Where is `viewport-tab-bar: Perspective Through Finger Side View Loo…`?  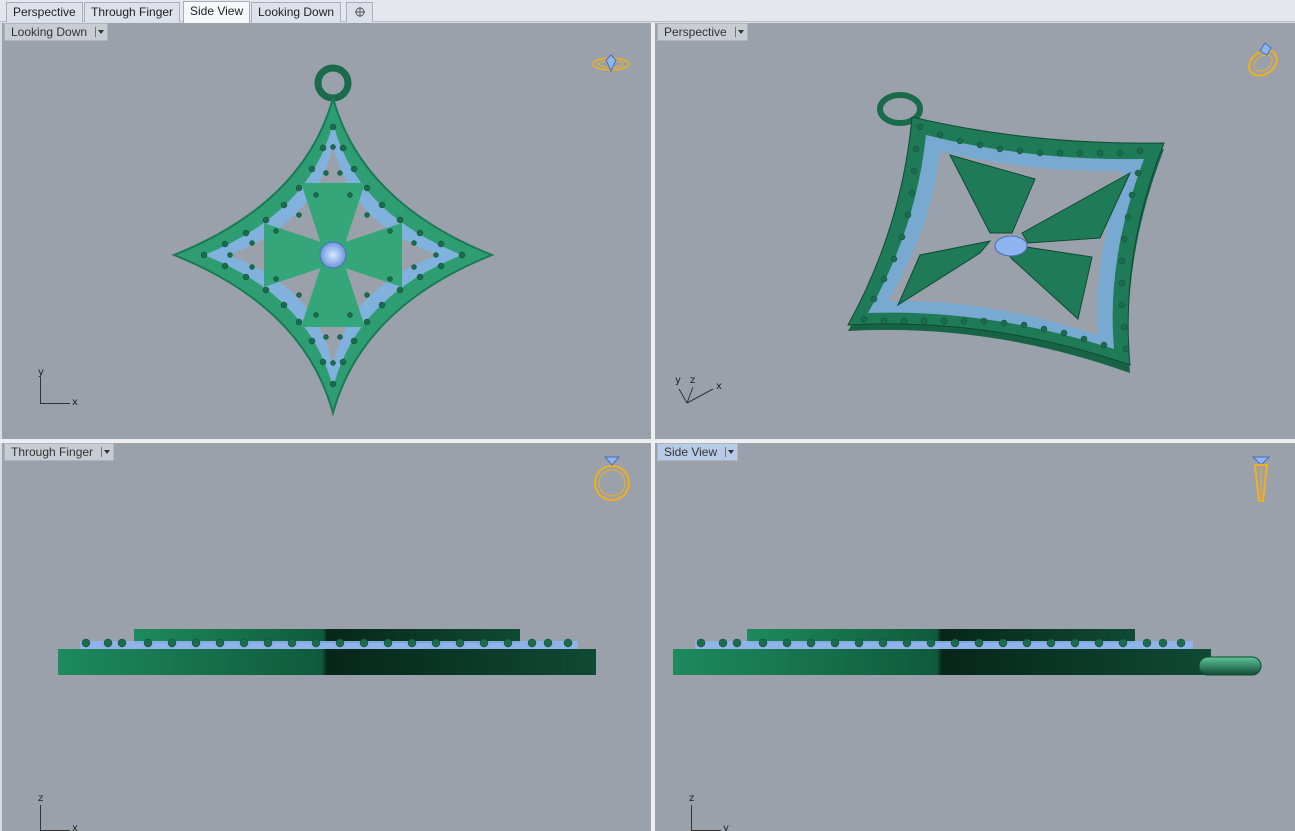
viewport-tab-bar: Perspective Through Finger Side View Loo… is located at coordinates (647, 11).